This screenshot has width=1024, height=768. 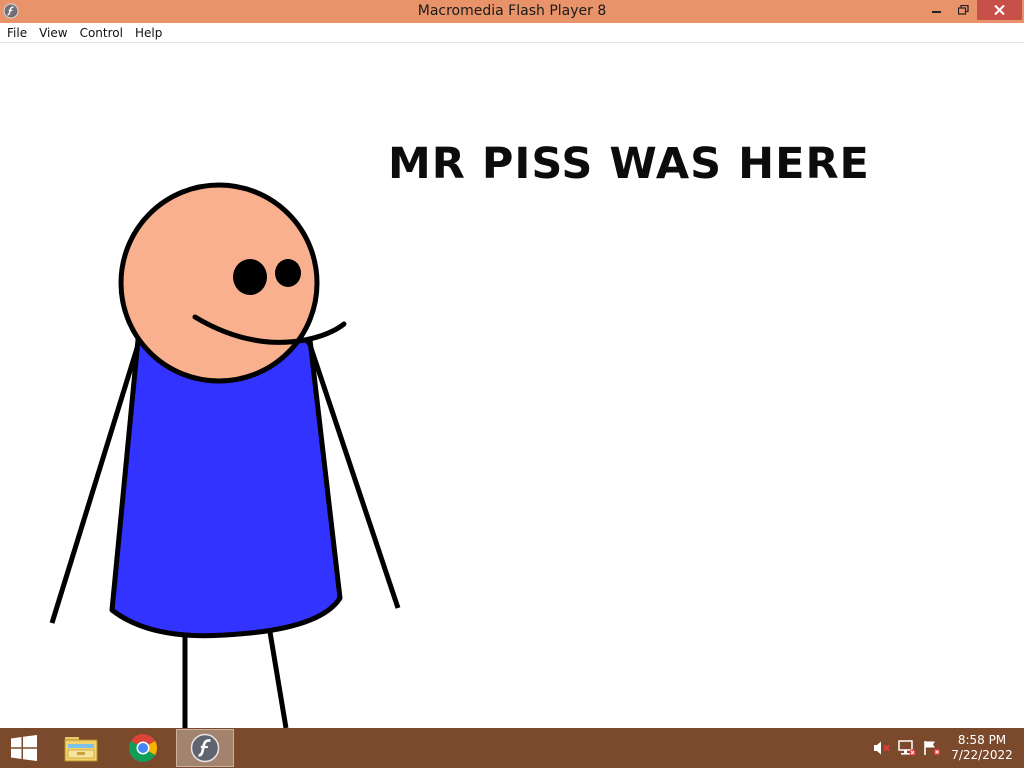 I want to click on restore-icon, so click(x=963, y=10).